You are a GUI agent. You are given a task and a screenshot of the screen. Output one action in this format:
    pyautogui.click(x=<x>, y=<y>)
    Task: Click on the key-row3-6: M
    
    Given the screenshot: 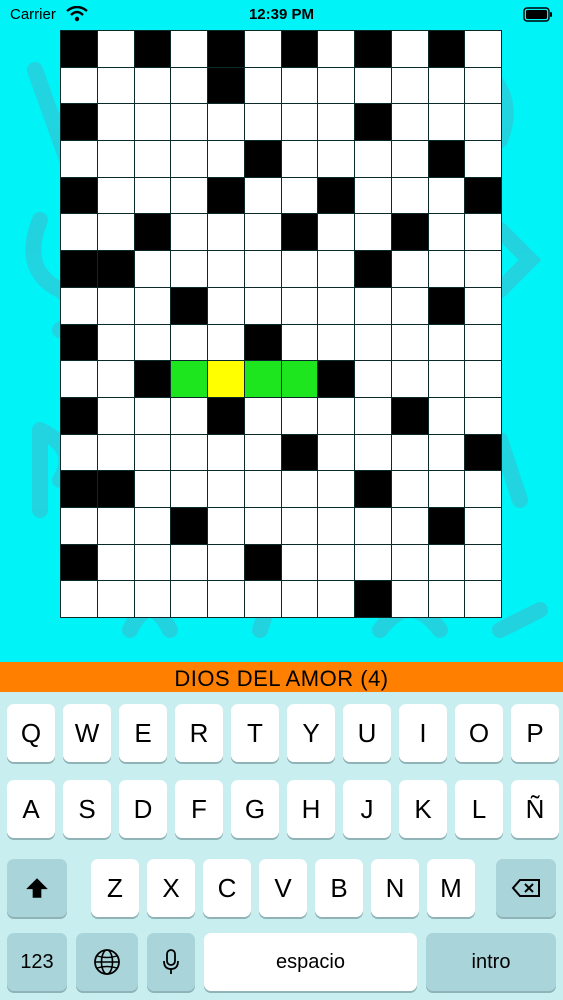 What is the action you would take?
    pyautogui.click(x=451, y=888)
    